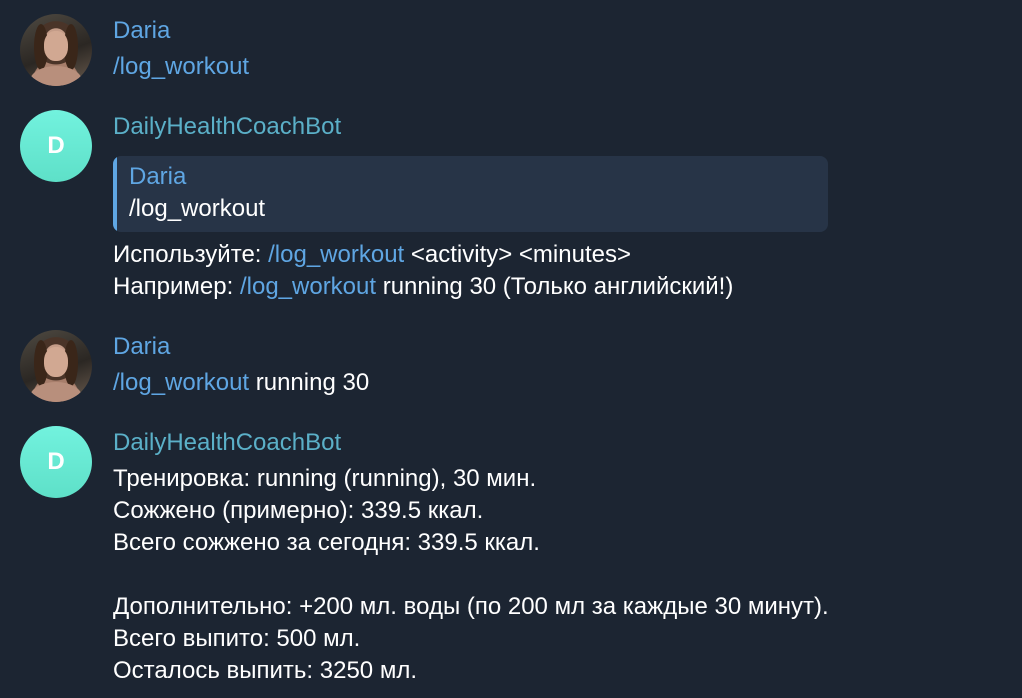  I want to click on message-text: /log_workout, so click(181, 67).